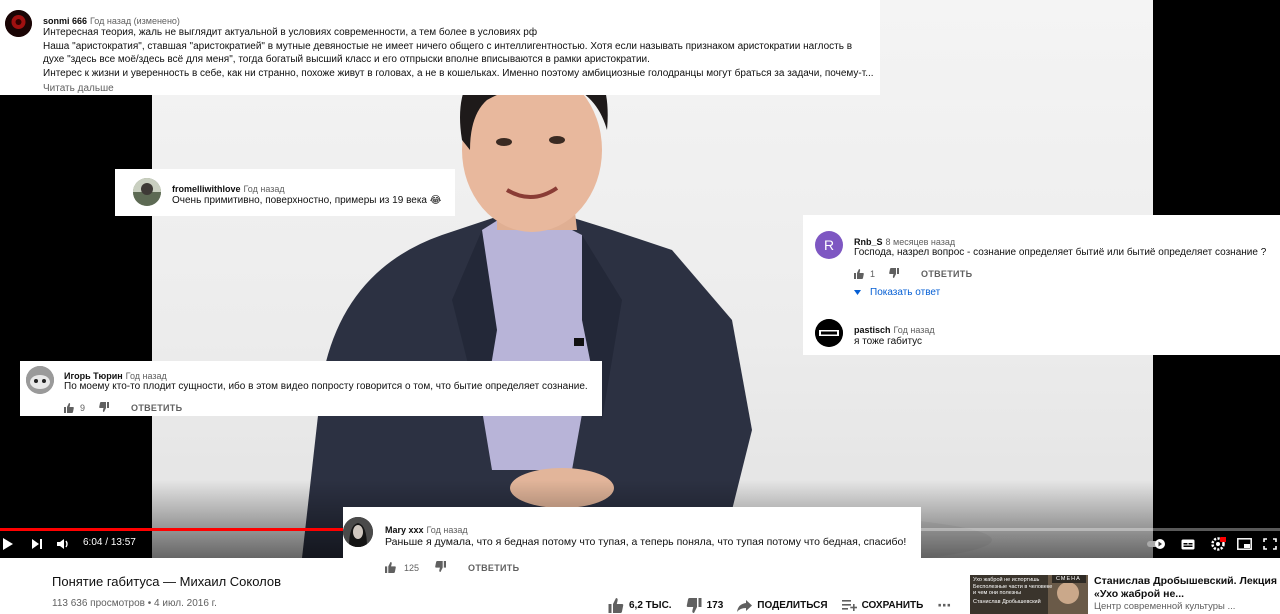 The width and height of the screenshot is (1280, 614). I want to click on share-label: ПОДЕЛИТЬСЯ, so click(792, 605).